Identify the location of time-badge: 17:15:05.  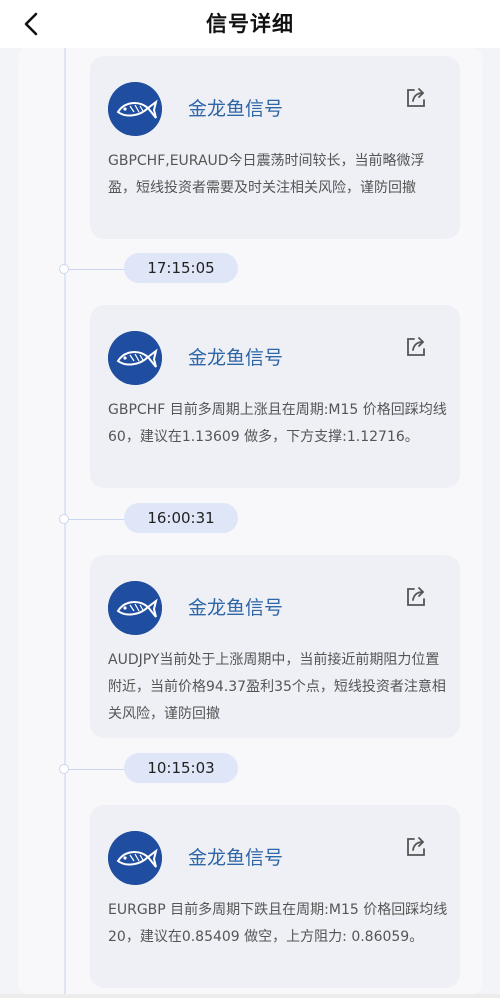
(181, 268).